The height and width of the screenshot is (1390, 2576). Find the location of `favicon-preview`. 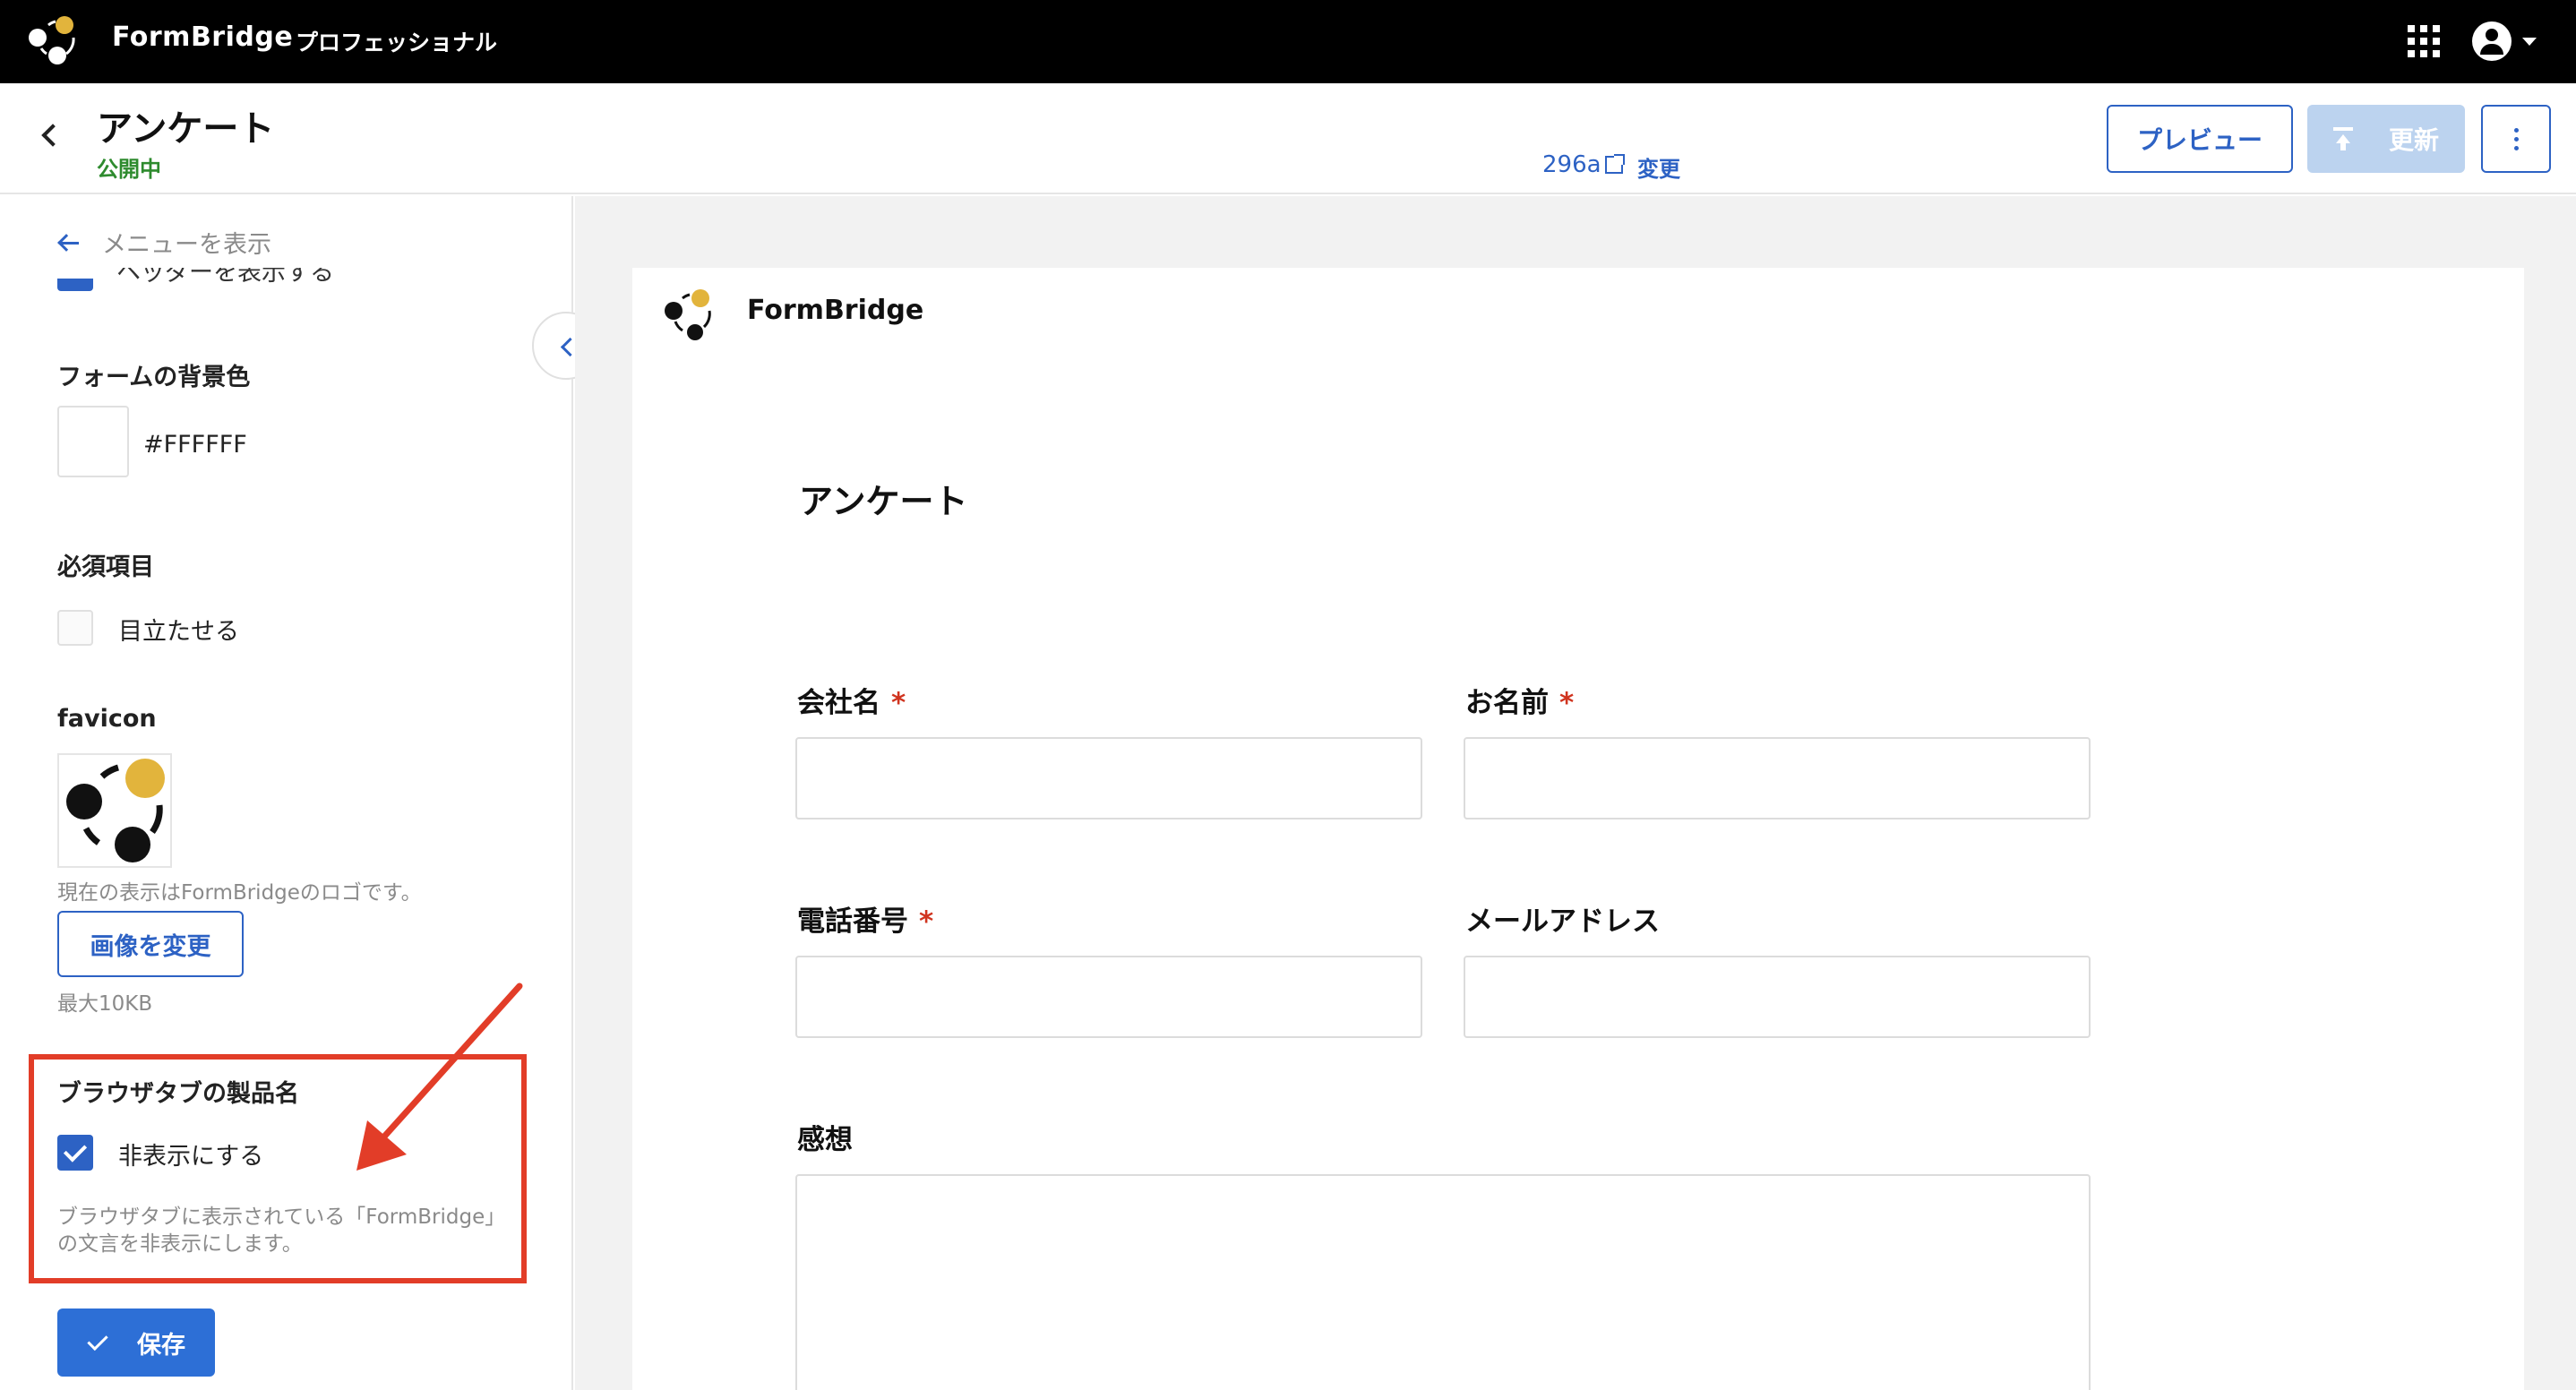

favicon-preview is located at coordinates (114, 810).